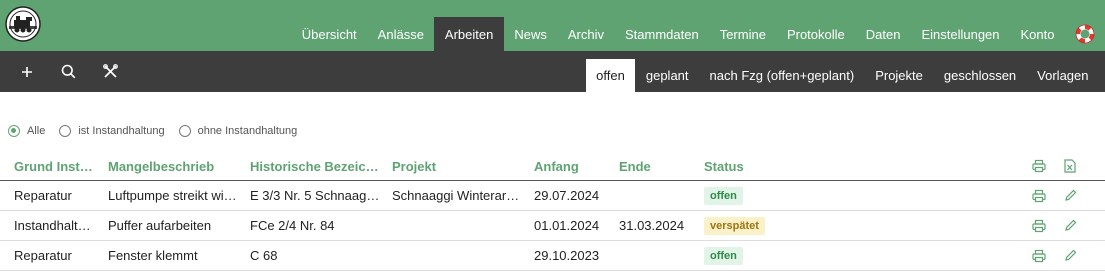 This screenshot has height=271, width=1105. What do you see at coordinates (153, 255) in the screenshot?
I see `cell-mangel: Fenster klemmt` at bounding box center [153, 255].